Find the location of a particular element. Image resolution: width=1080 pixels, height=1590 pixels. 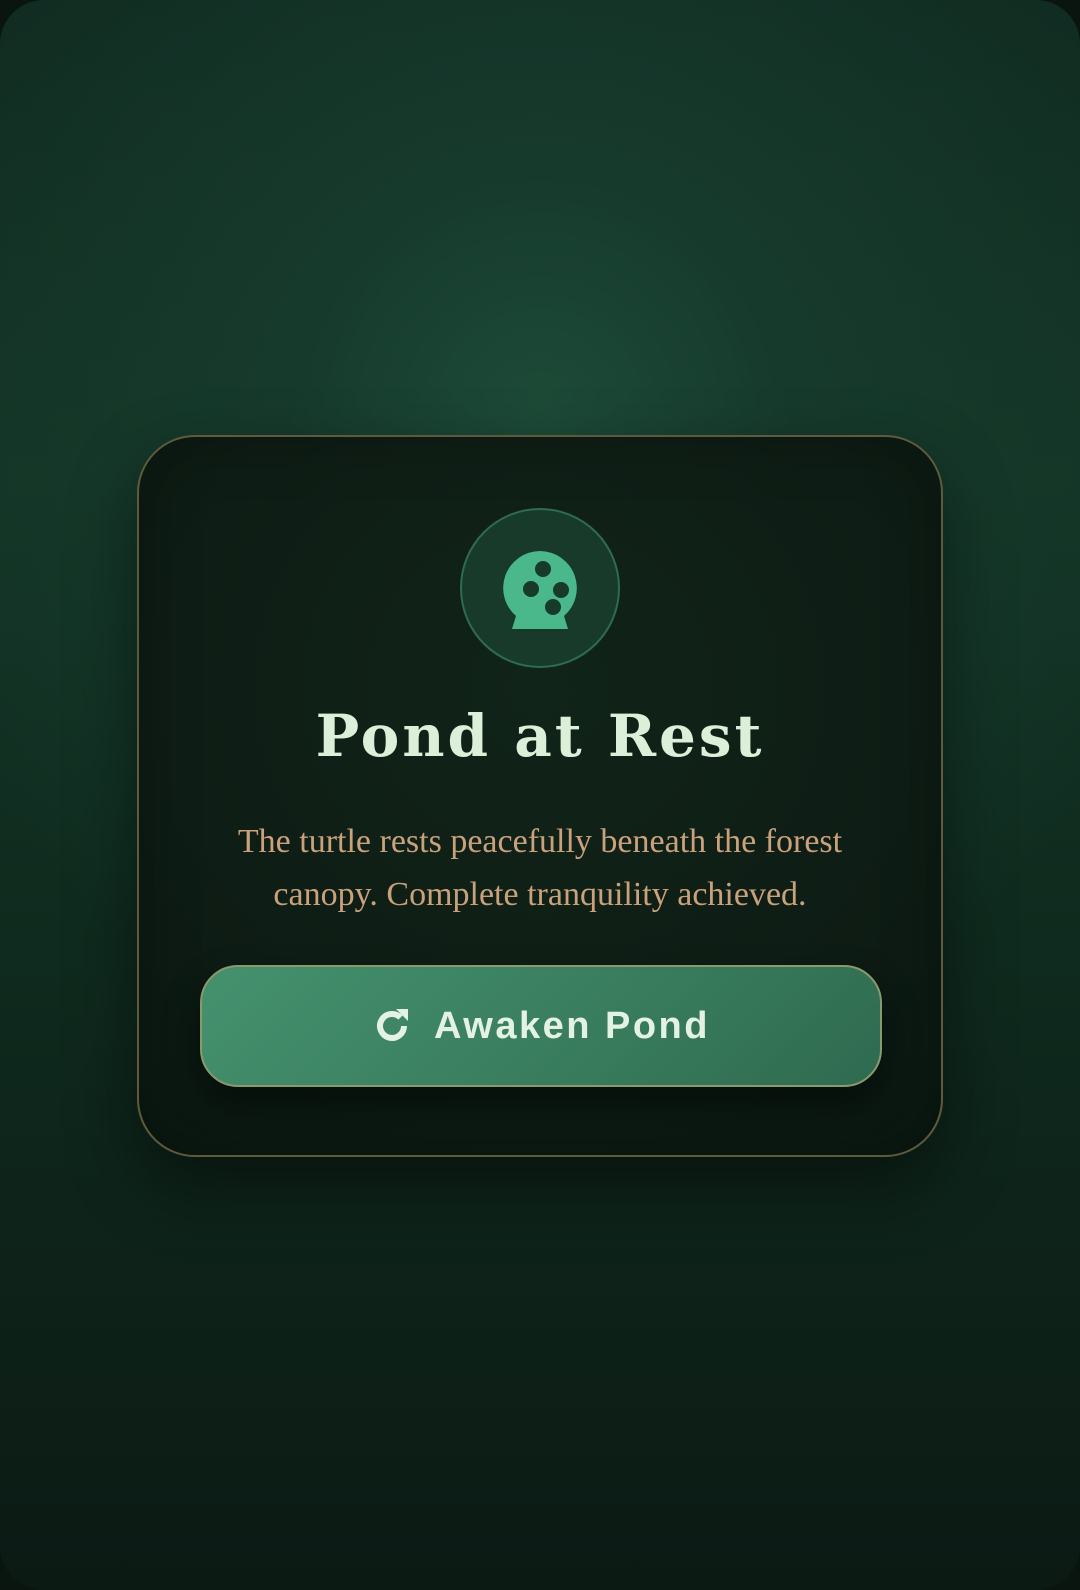

refresh-icon is located at coordinates (392, 1026).